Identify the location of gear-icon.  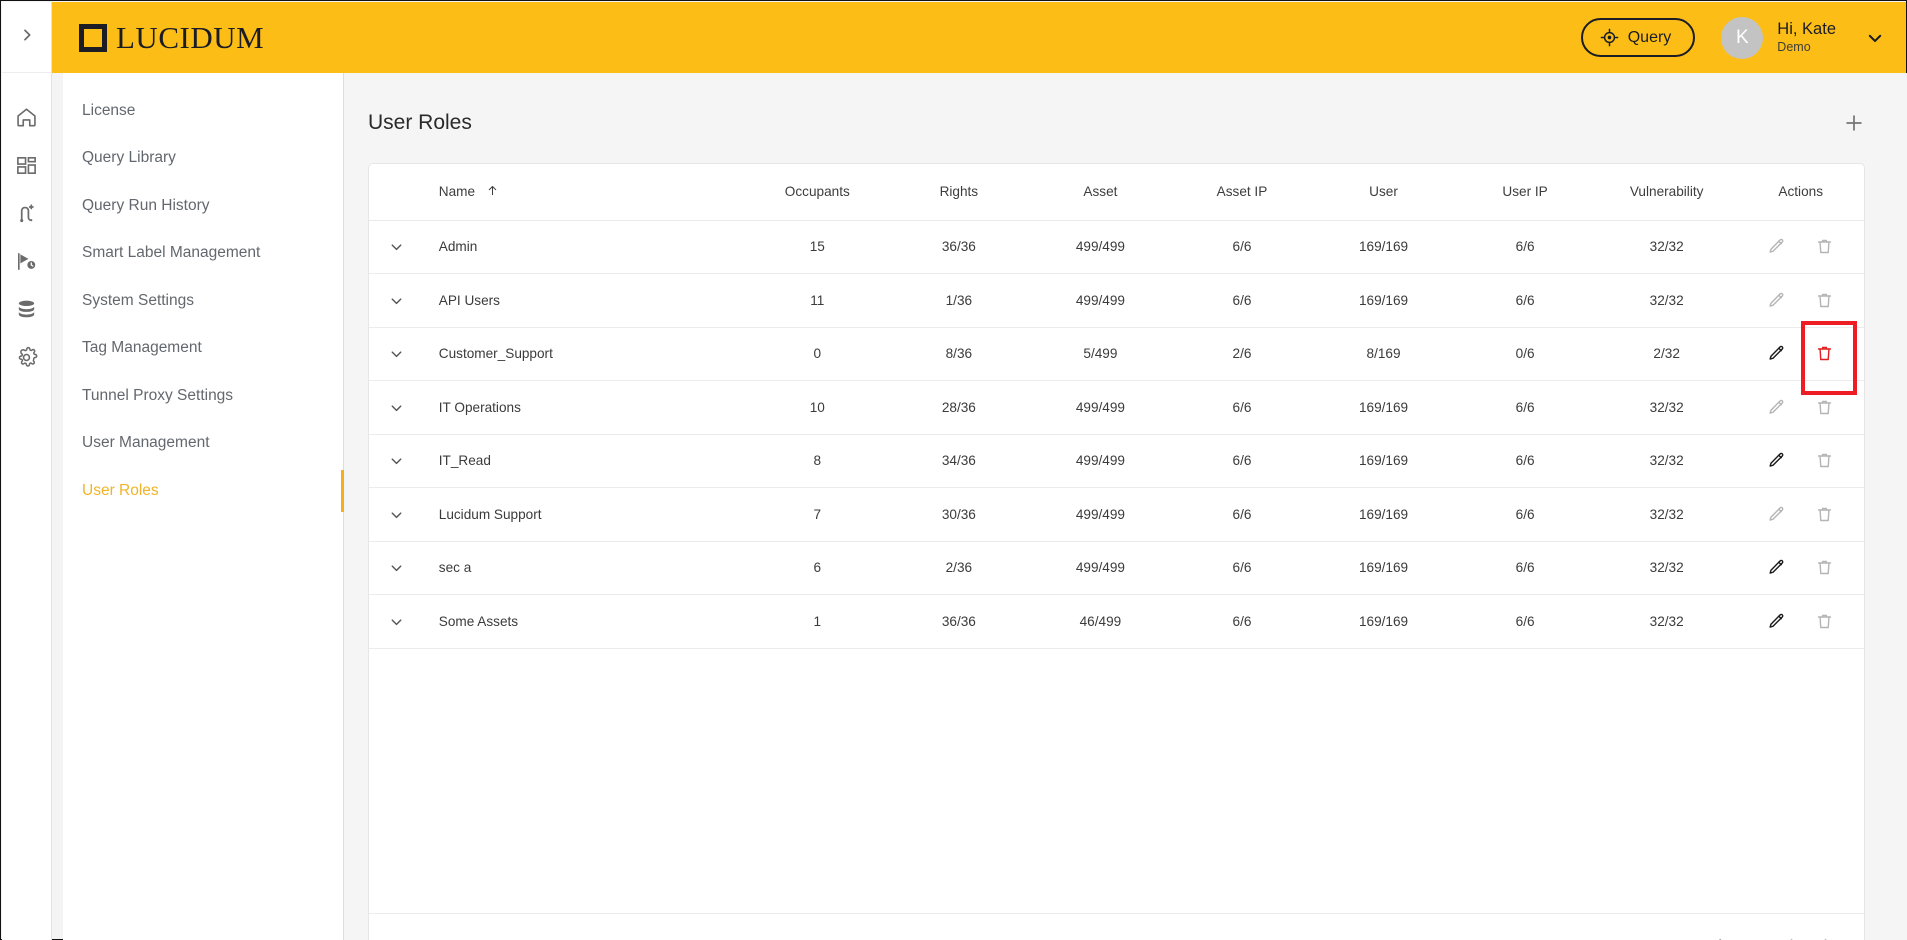
(26, 357).